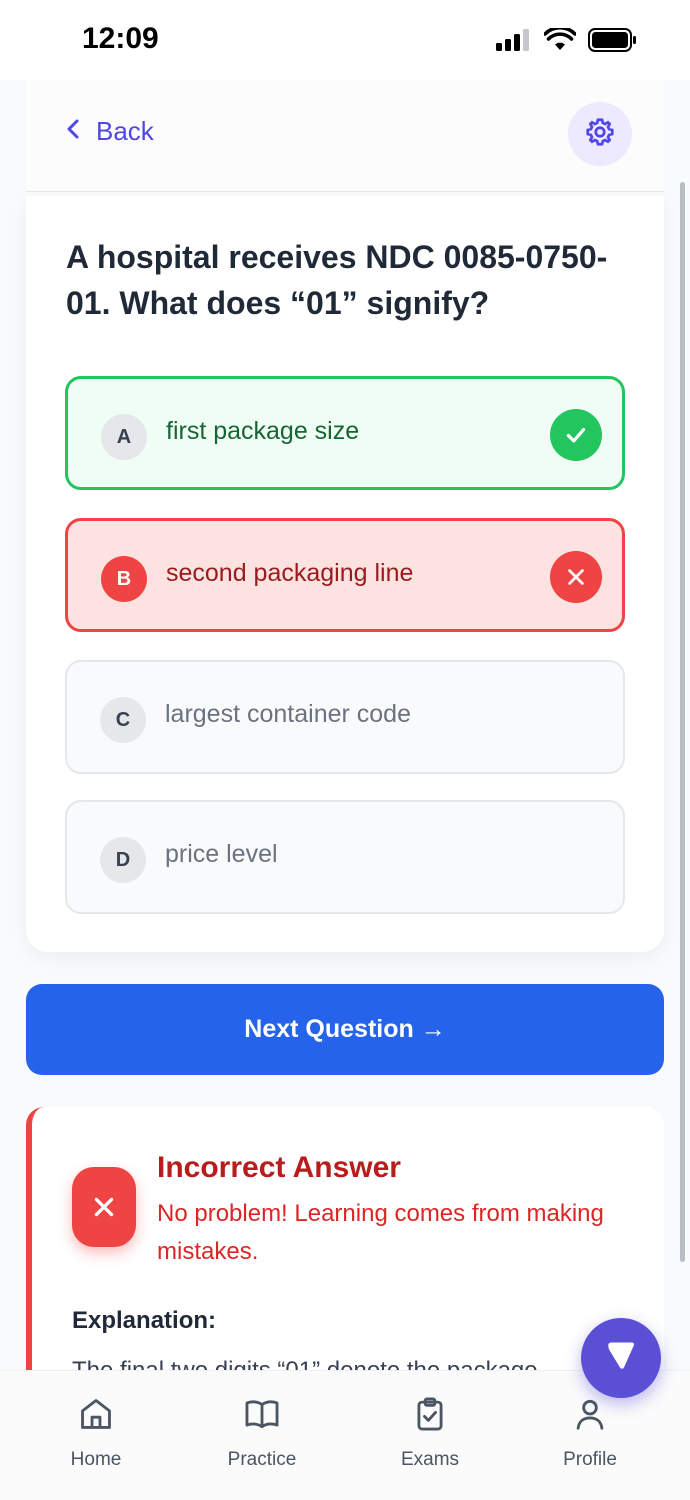 This screenshot has width=690, height=1500. I want to click on nav-home: Home, so click(96, 1433).